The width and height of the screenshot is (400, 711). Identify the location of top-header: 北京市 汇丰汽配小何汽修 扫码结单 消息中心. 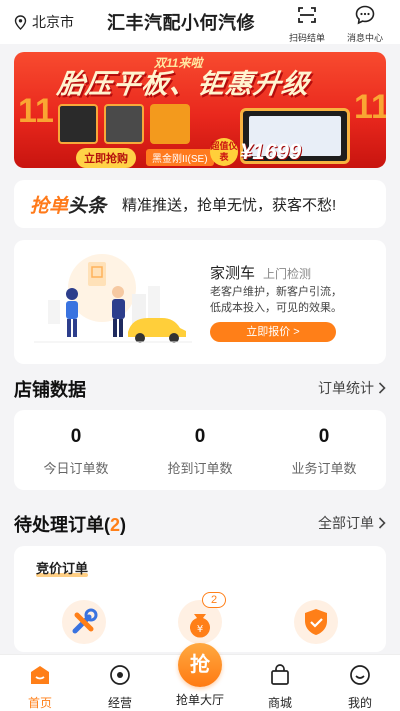
(200, 22).